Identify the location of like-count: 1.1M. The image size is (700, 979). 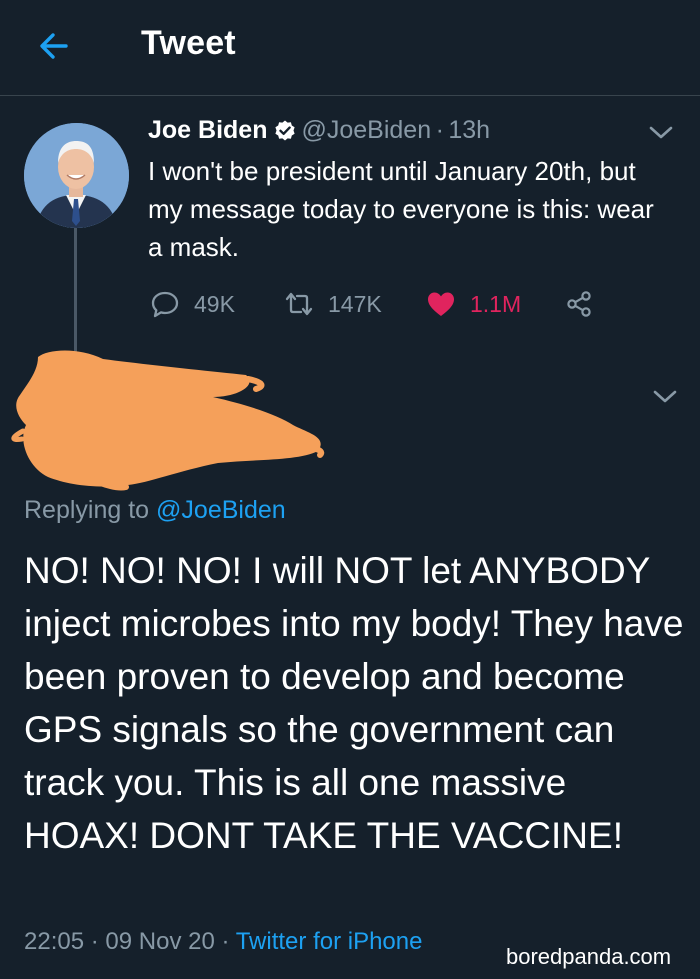
(496, 303).